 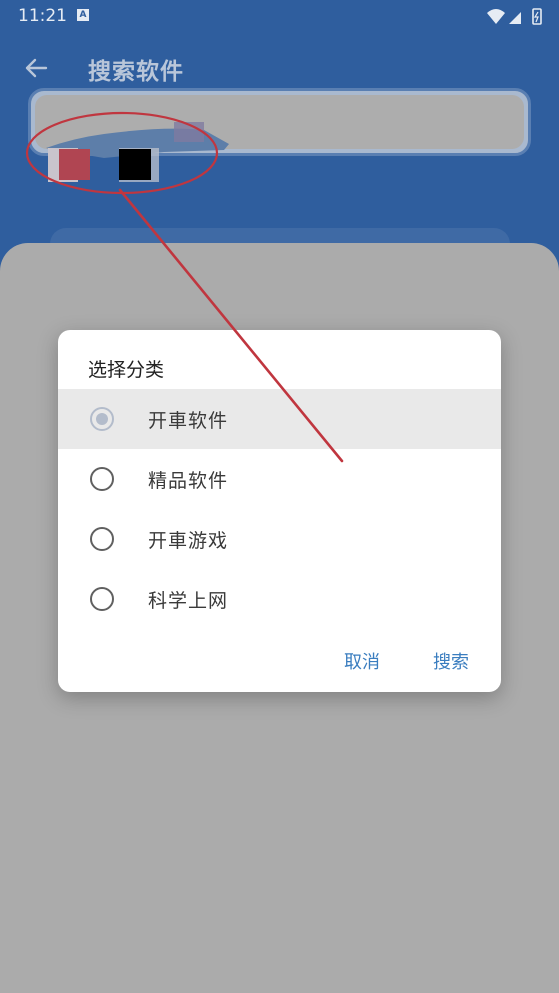 What do you see at coordinates (36, 68) in the screenshot?
I see `back-arrow-icon` at bounding box center [36, 68].